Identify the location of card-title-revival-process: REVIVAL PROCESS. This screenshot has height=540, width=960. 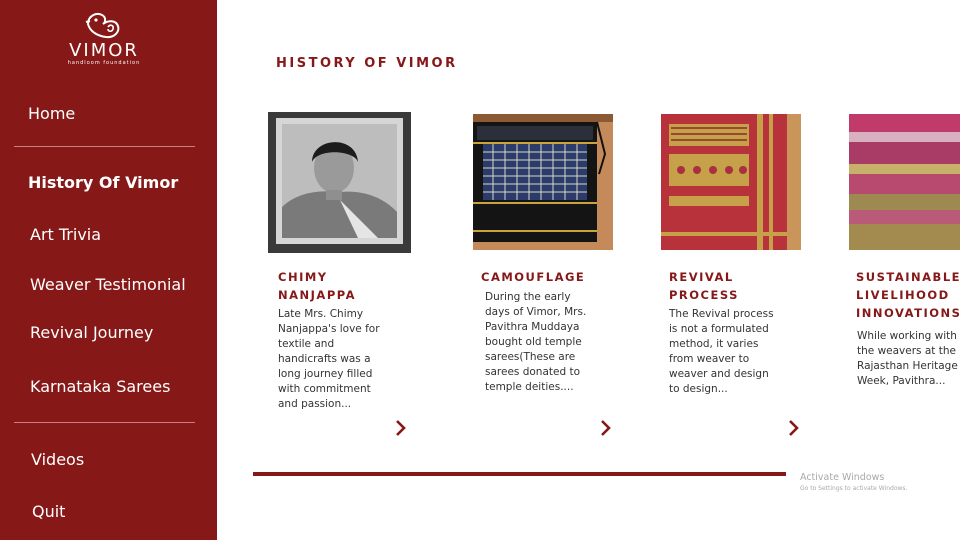
(704, 286).